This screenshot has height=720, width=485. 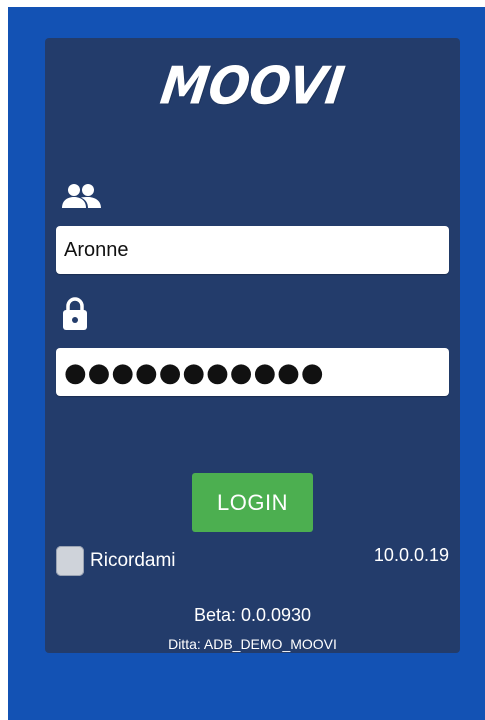 I want to click on login-button-label: LOGIN, so click(x=252, y=502).